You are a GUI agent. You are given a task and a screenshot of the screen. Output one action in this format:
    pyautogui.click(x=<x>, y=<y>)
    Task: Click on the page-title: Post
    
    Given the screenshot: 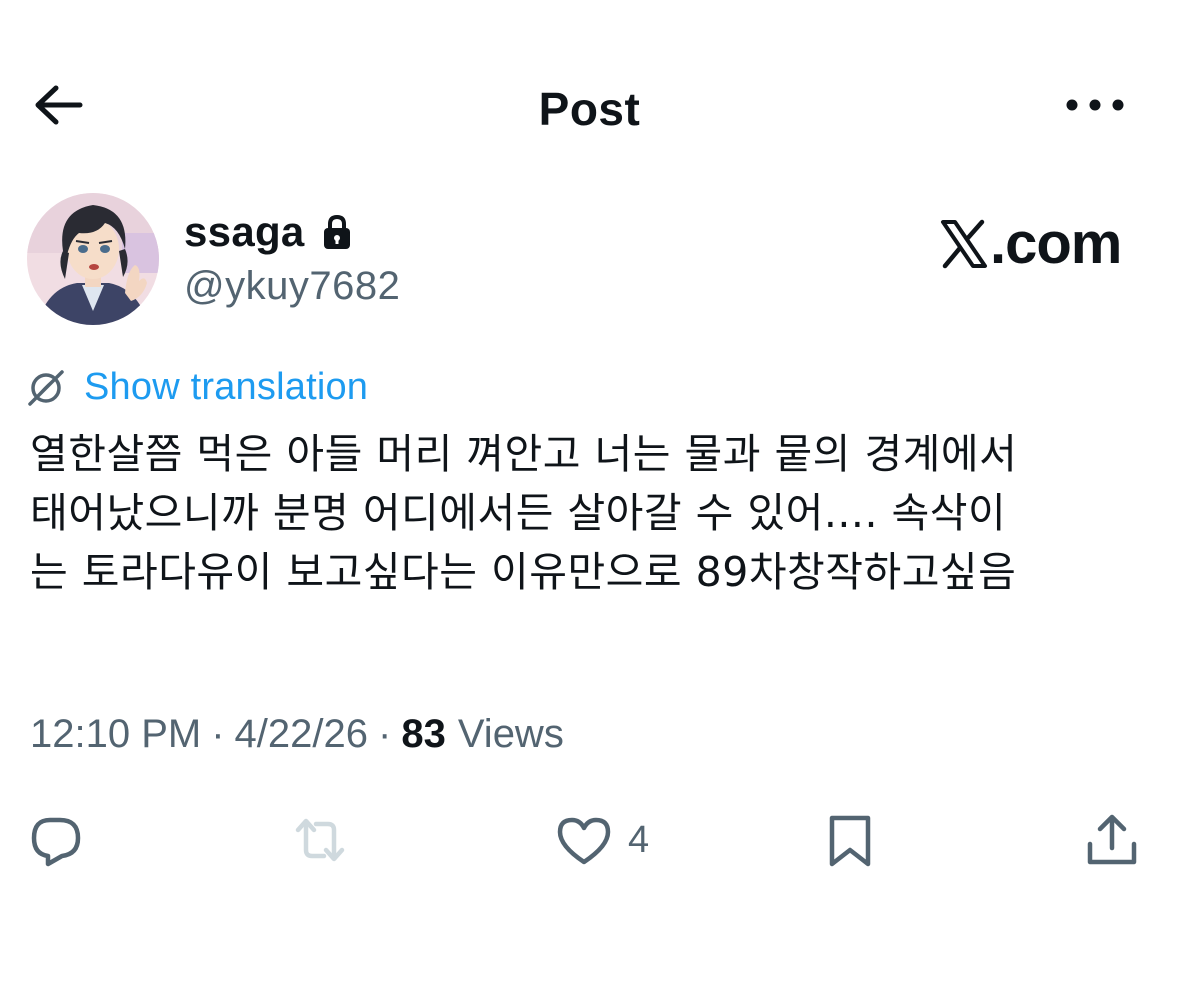 What is the action you would take?
    pyautogui.click(x=589, y=109)
    